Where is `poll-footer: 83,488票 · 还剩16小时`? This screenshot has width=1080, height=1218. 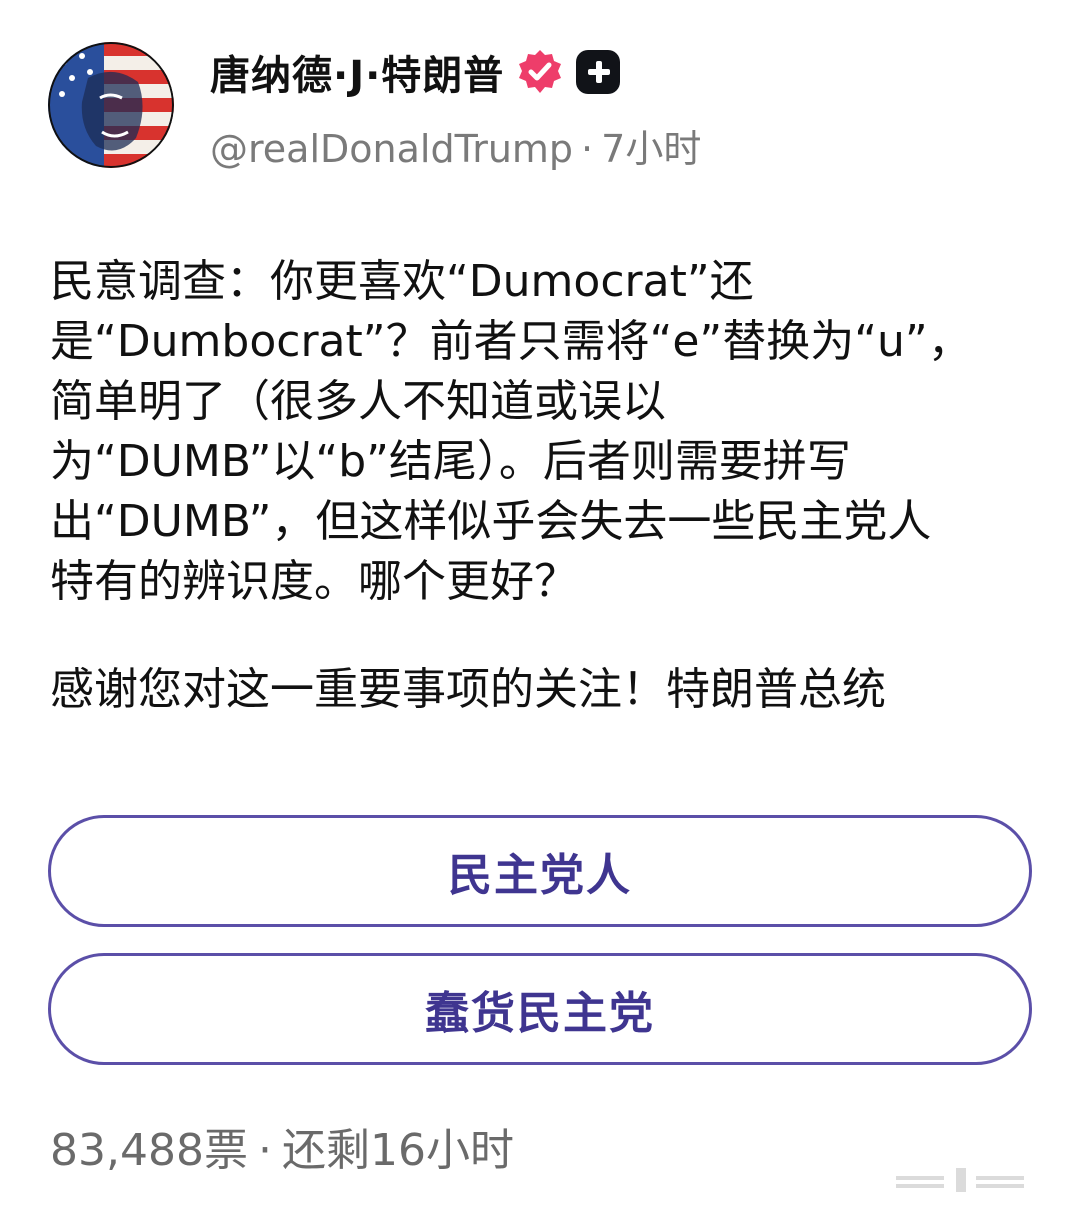 poll-footer: 83,488票 · 还剩16小时 is located at coordinates (282, 1146).